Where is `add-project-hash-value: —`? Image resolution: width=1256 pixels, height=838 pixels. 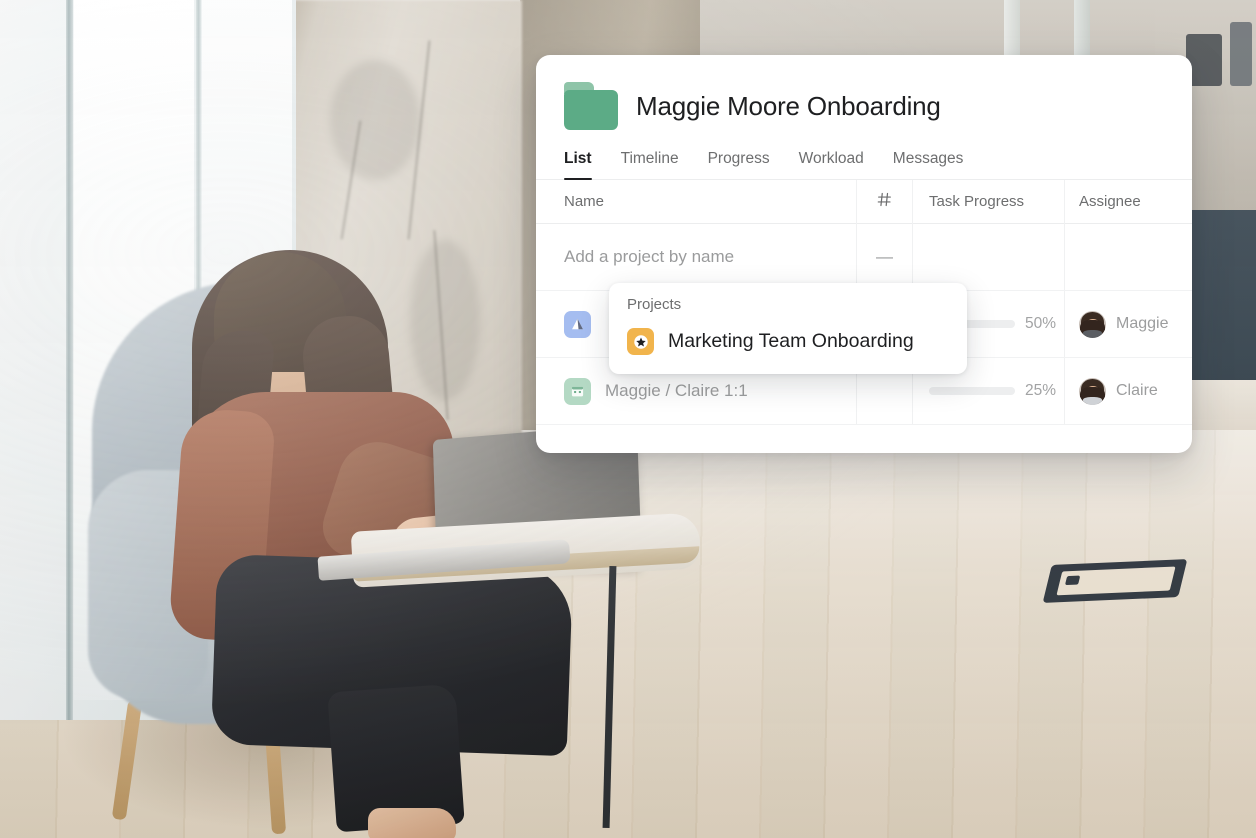
add-project-hash-value: — is located at coordinates (884, 256).